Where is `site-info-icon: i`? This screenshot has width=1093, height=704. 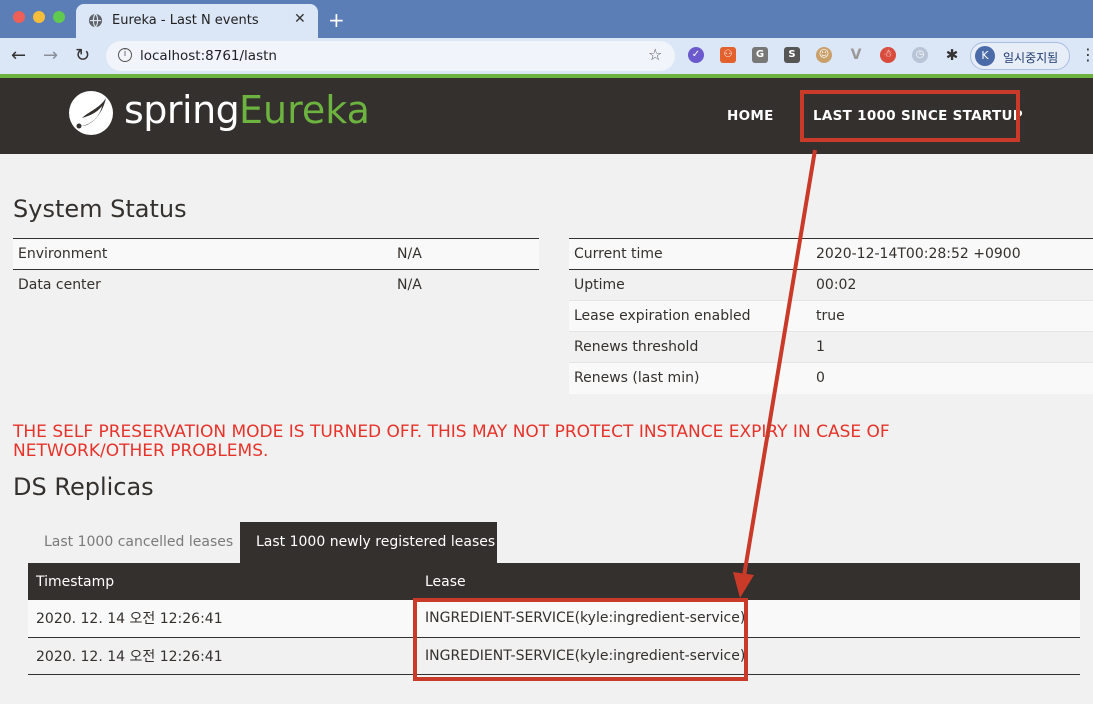
site-info-icon: i is located at coordinates (125, 55).